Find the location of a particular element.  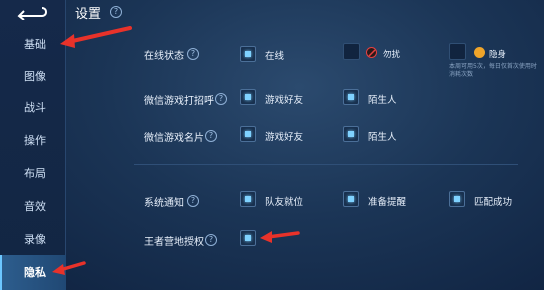

dnd-checkbox is located at coordinates (351, 51).